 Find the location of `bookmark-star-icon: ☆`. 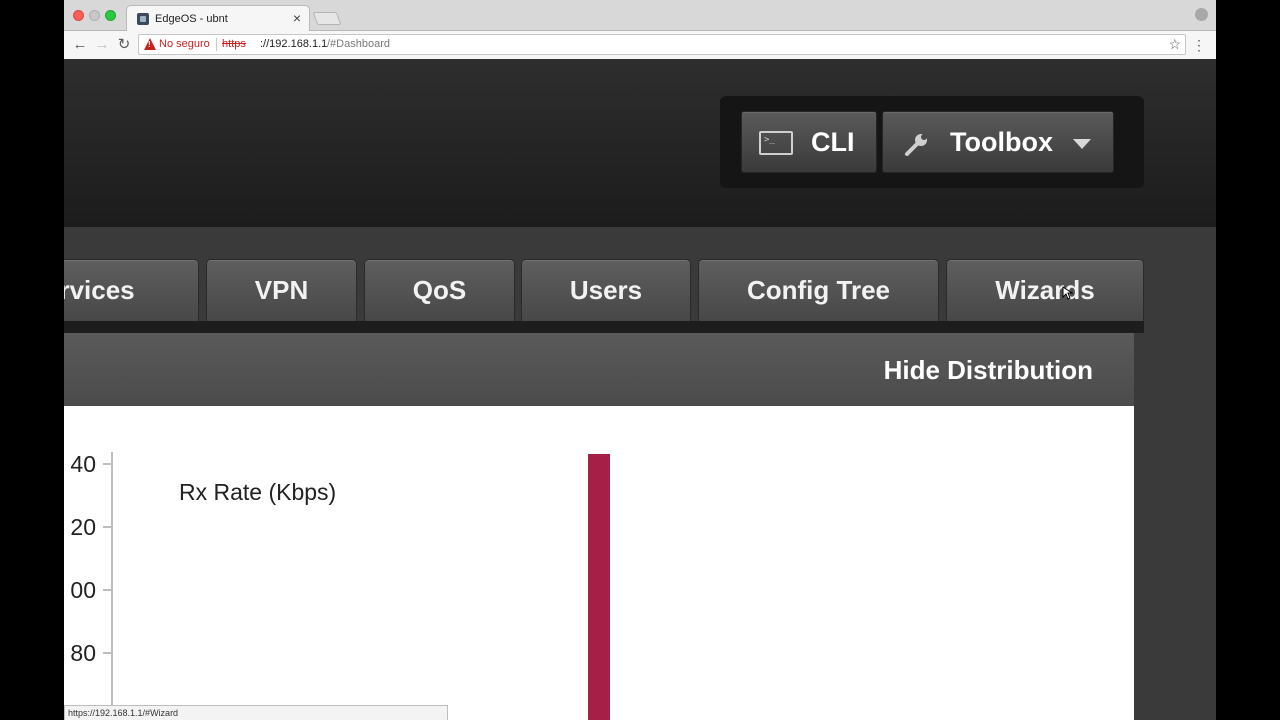

bookmark-star-icon: ☆ is located at coordinates (1174, 44).